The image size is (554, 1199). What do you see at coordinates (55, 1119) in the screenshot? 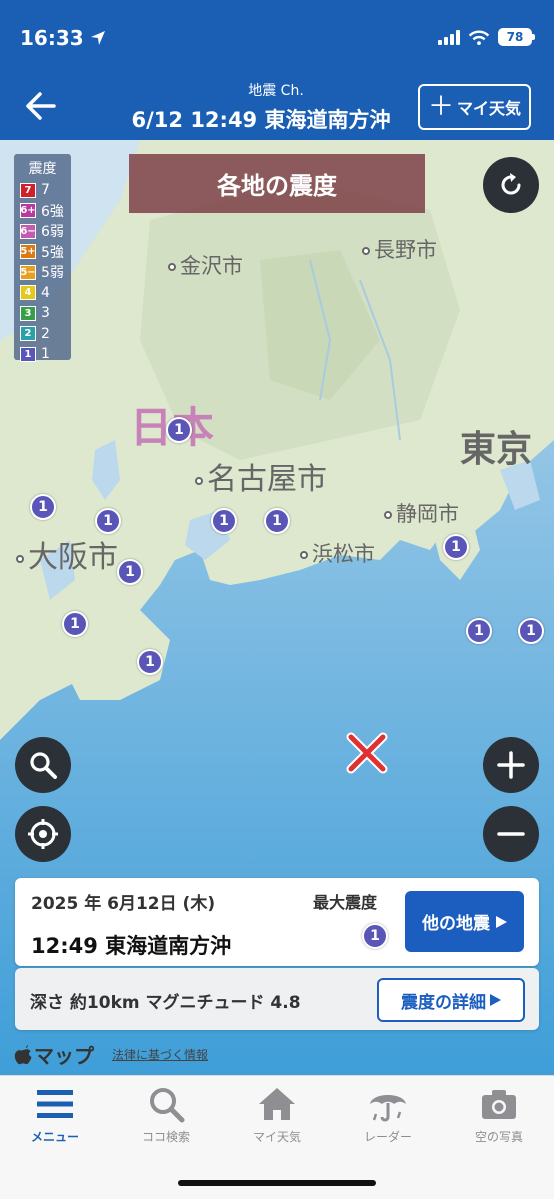
I see `tab-menu: メニュー` at bounding box center [55, 1119].